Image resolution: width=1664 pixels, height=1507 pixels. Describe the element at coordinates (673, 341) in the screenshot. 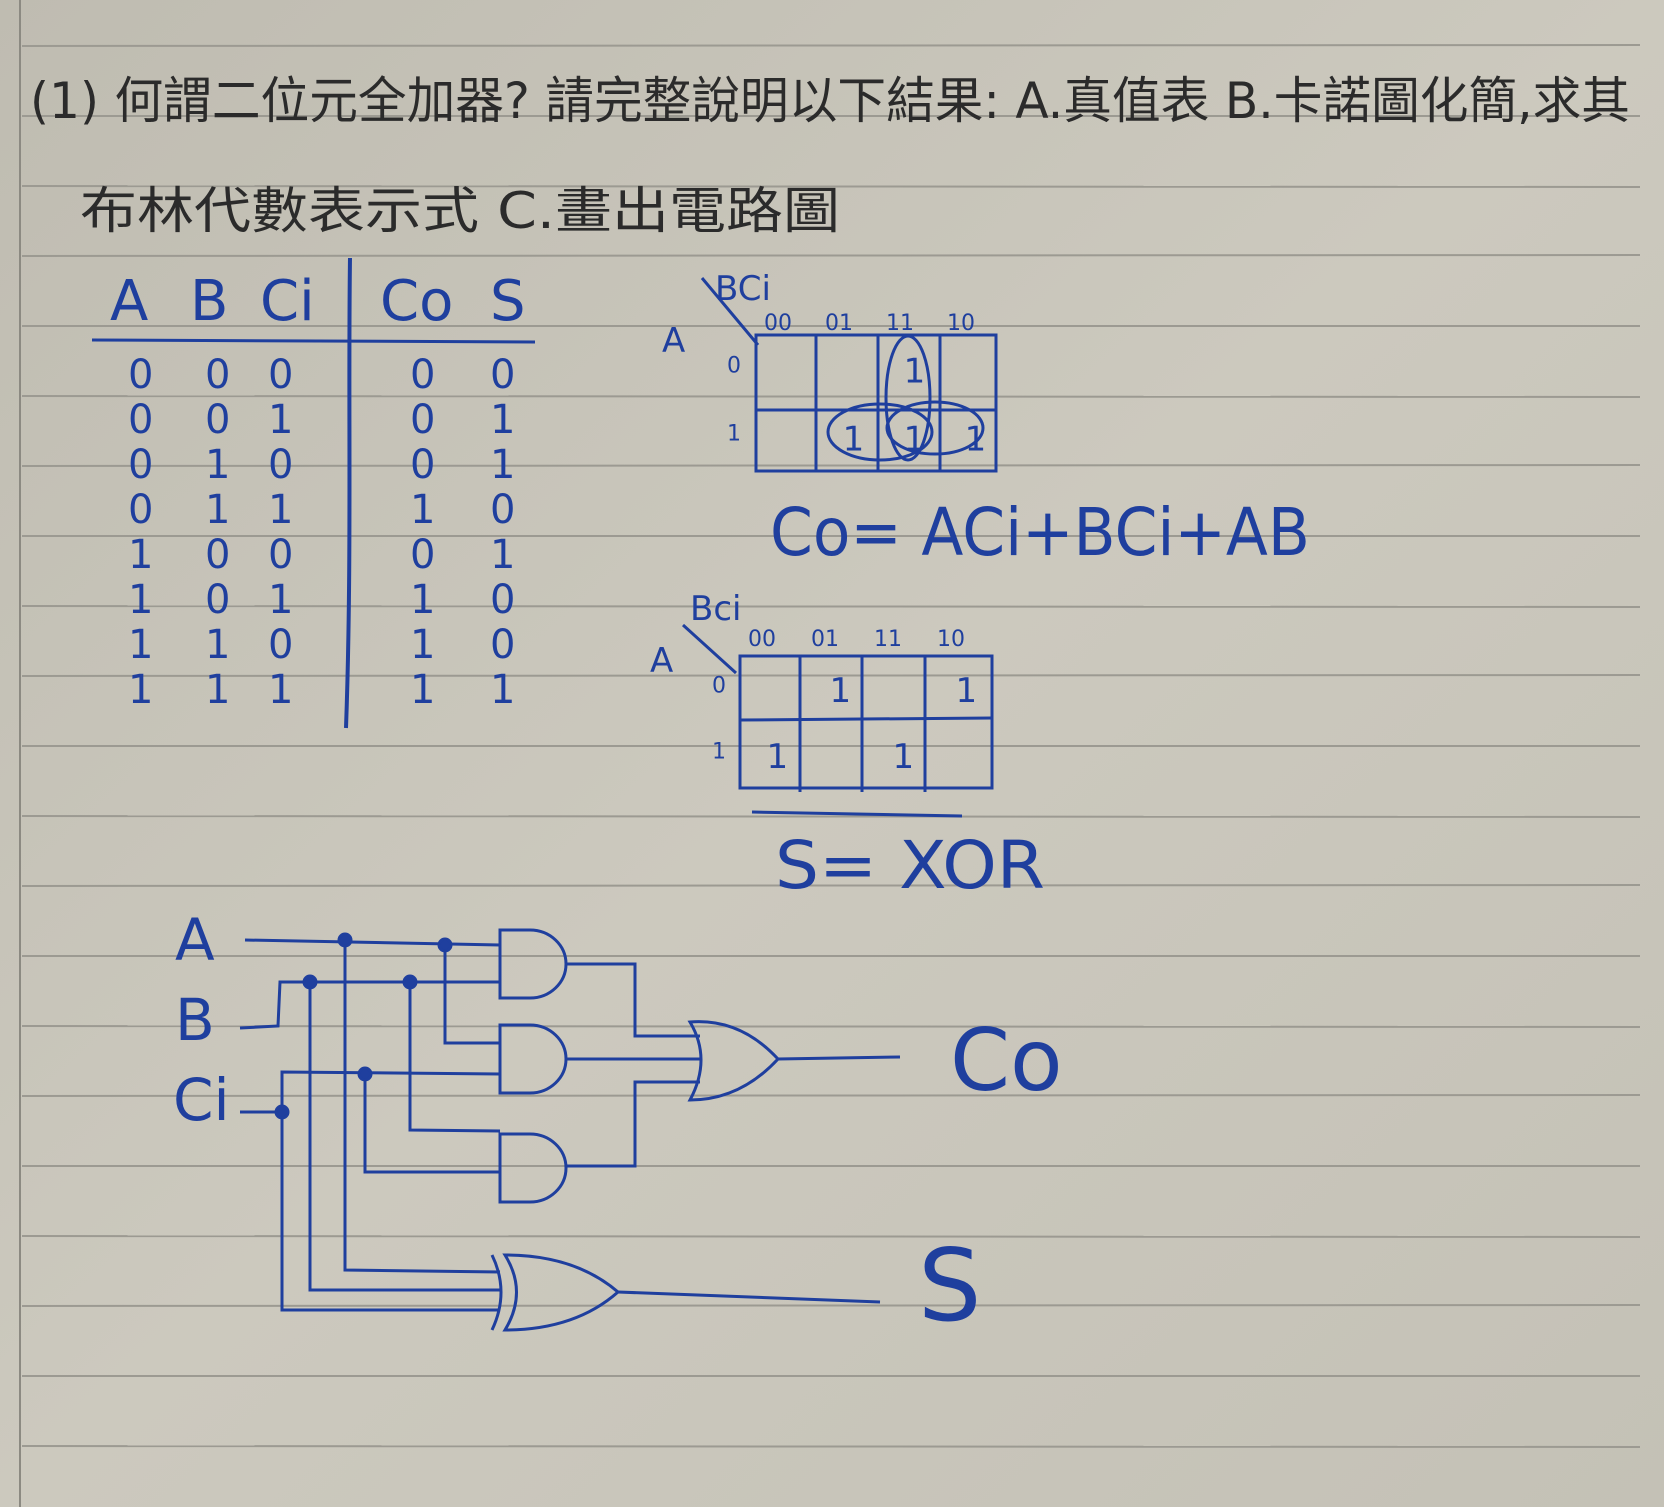

I see `kmap-co-row-var: A` at that location.